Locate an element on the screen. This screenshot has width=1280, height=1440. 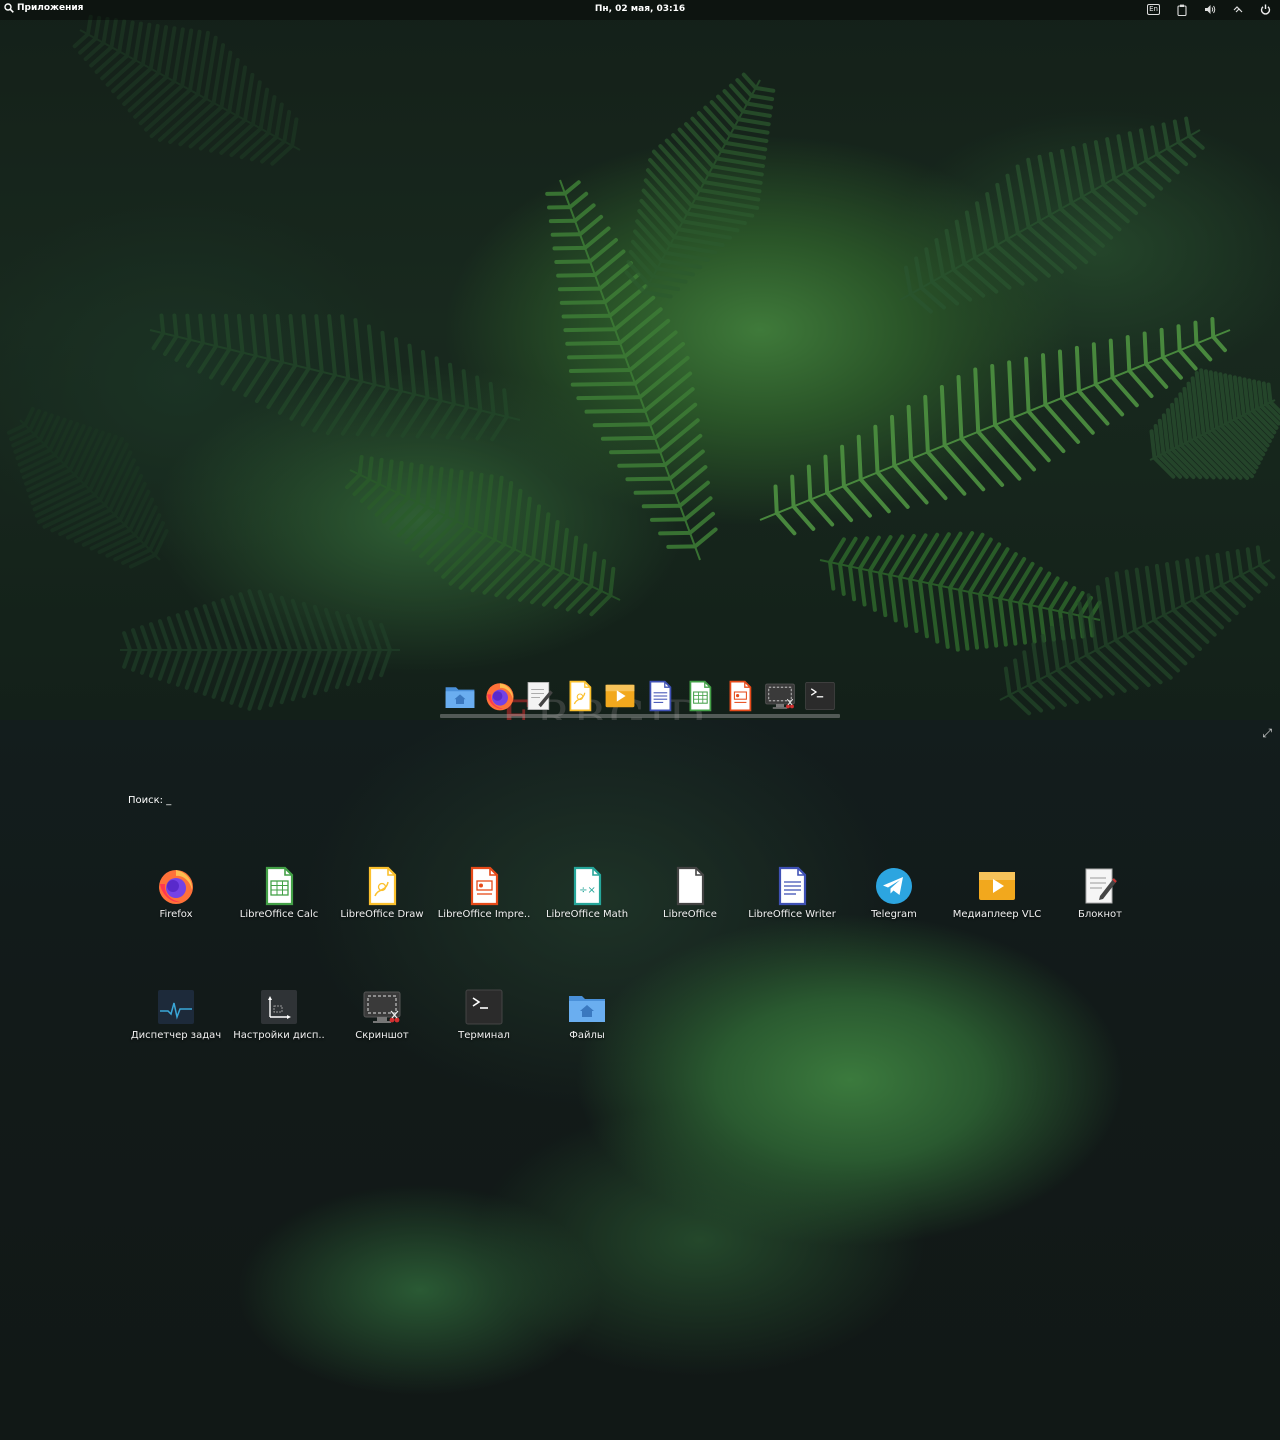
dock-bar is located at coordinates (640, 716).